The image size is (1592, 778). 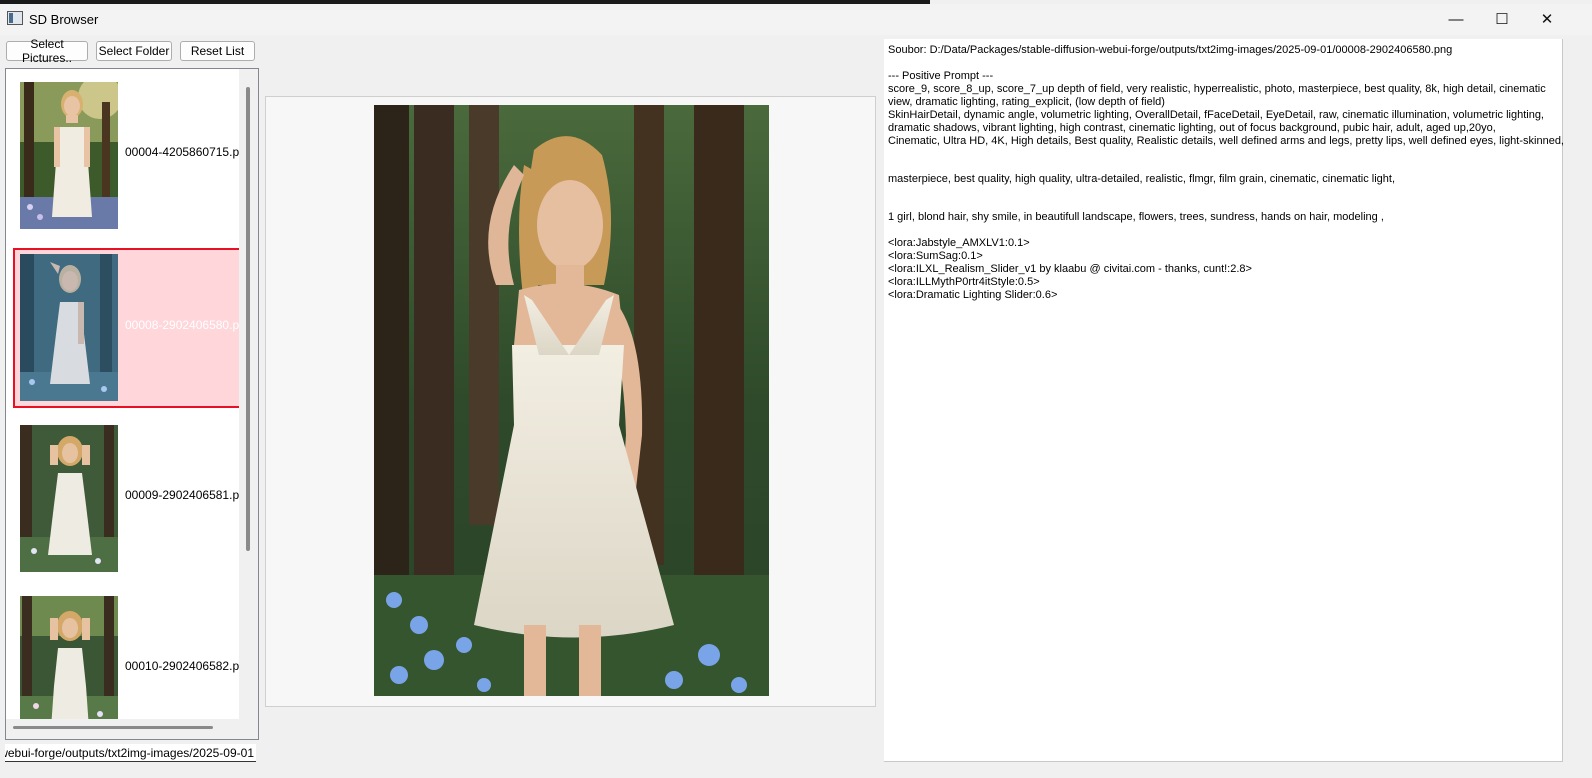 I want to click on app-window-icon, so click(x=15, y=18).